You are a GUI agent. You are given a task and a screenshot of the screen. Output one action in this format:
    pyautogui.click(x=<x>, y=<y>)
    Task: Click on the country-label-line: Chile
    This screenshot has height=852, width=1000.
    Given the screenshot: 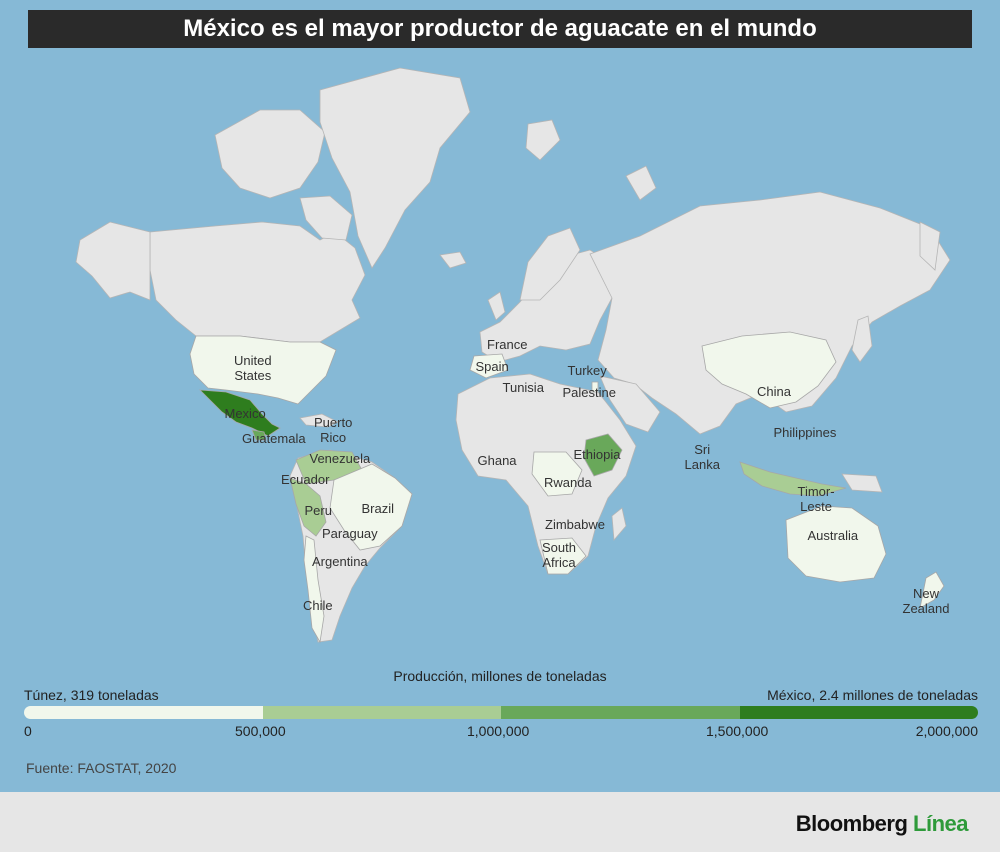 What is the action you would take?
    pyautogui.click(x=318, y=605)
    